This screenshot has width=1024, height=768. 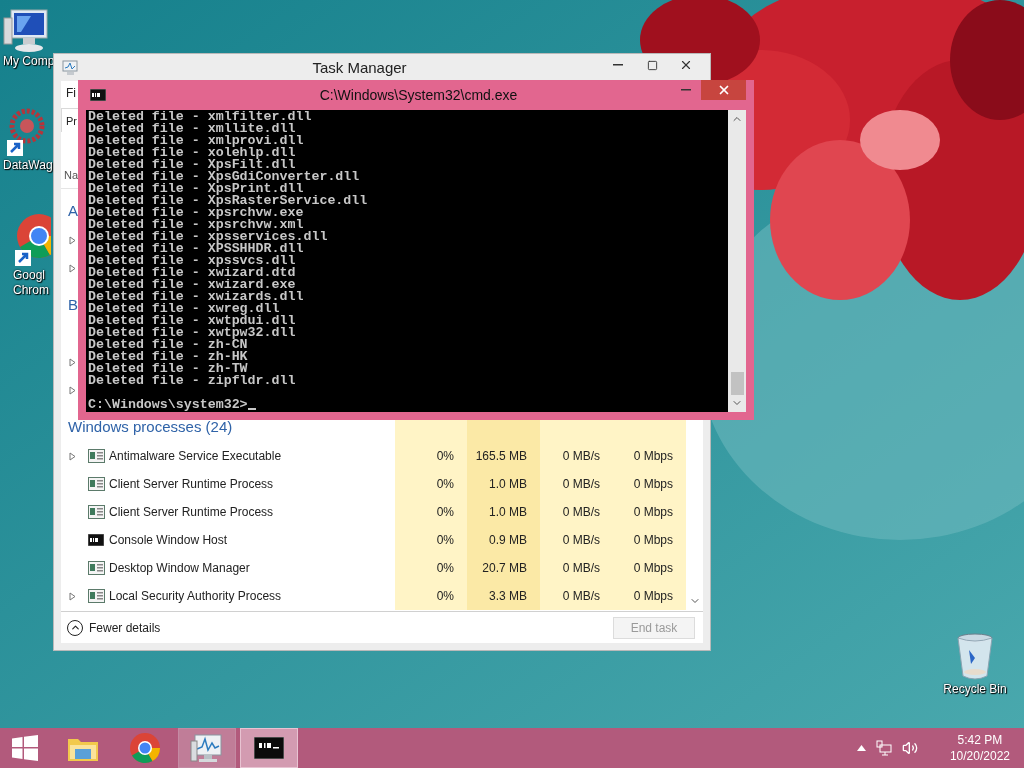 I want to click on window-title: Task Manager, so click(x=359, y=67).